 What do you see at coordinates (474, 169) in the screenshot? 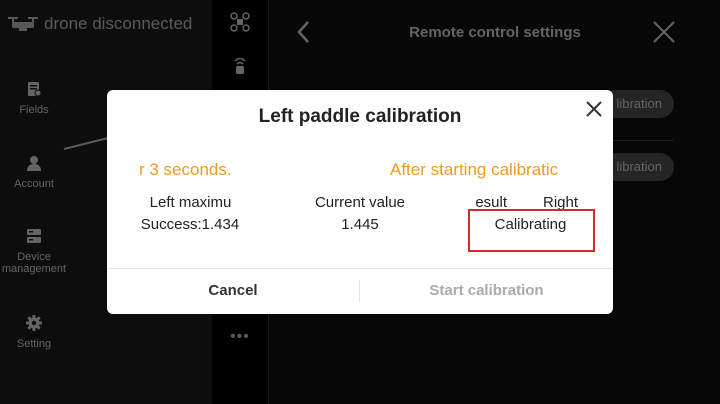
I see `instruction-text-right: After starting calibratic` at bounding box center [474, 169].